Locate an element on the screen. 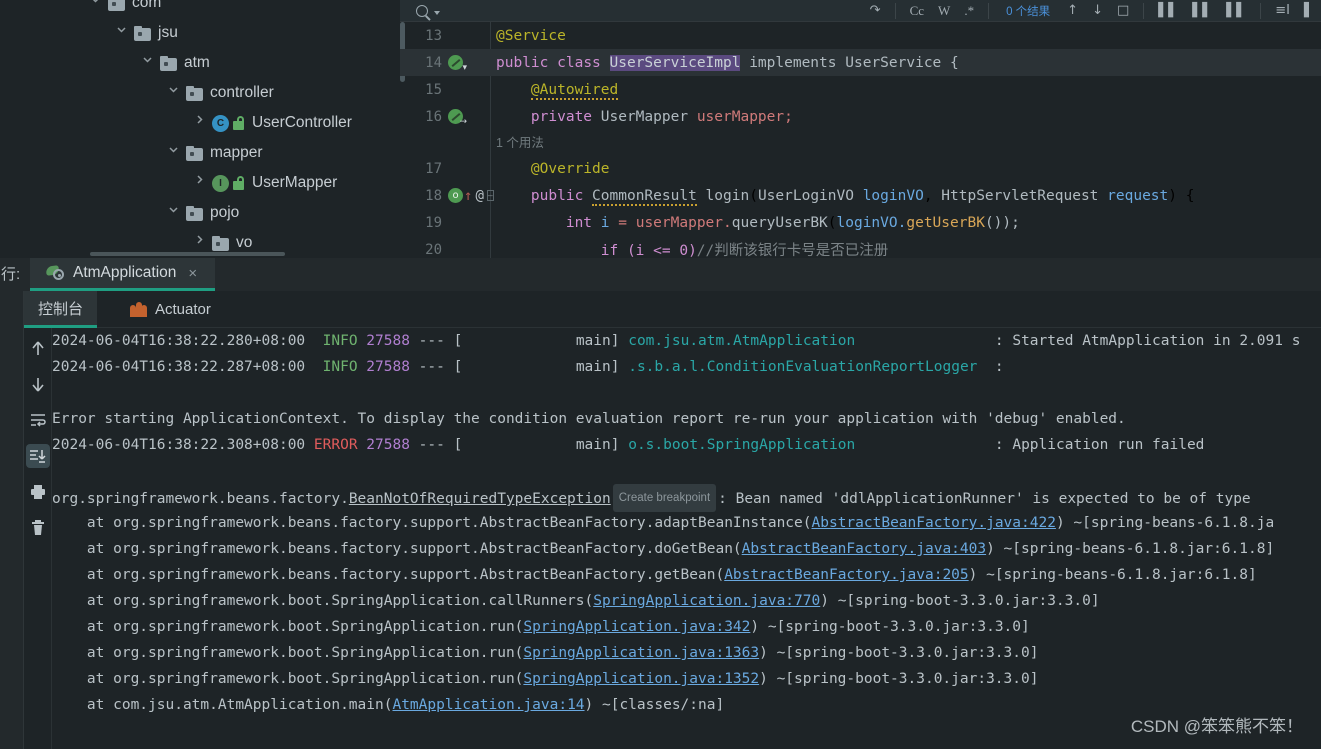 This screenshot has height=749, width=1321. find-in-file-bar: ↷ Cc W .* 0 个结果 ↑ ↓ □ ▌▌ ▌▌ ▌▌ ≡I ▌ is located at coordinates (860, 11).